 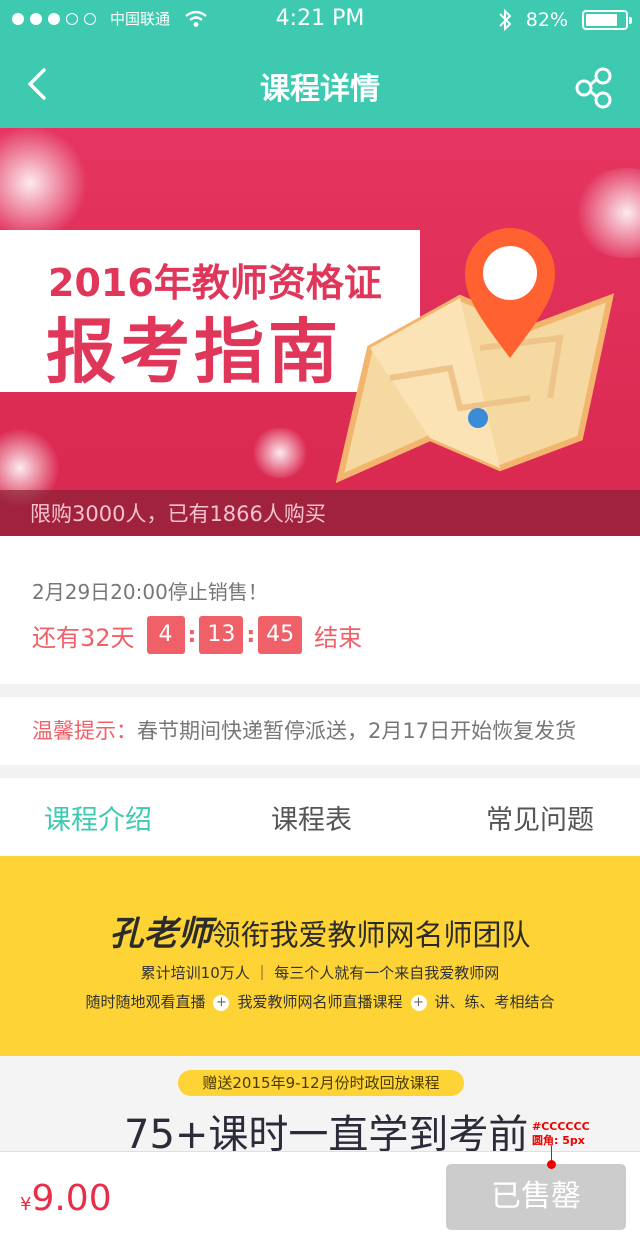 I want to click on annotation-dot, so click(x=551, y=1164).